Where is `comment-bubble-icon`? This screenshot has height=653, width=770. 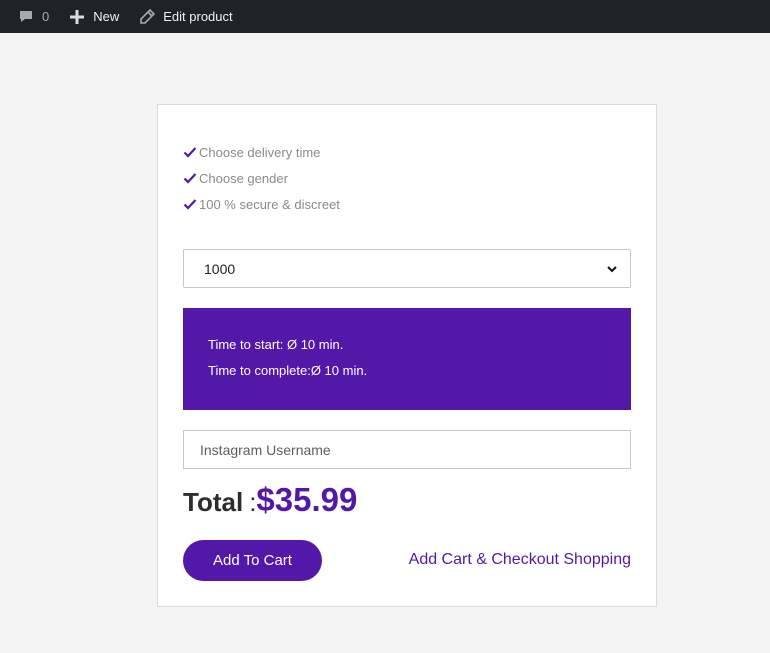
comment-bubble-icon is located at coordinates (26, 17).